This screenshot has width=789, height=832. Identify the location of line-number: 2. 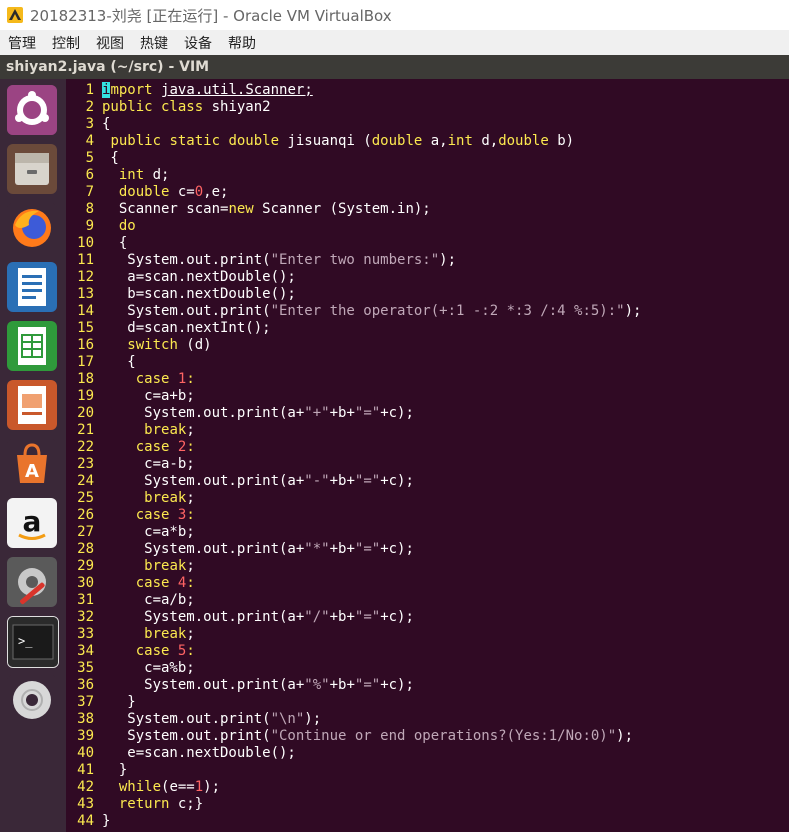
(89, 107).